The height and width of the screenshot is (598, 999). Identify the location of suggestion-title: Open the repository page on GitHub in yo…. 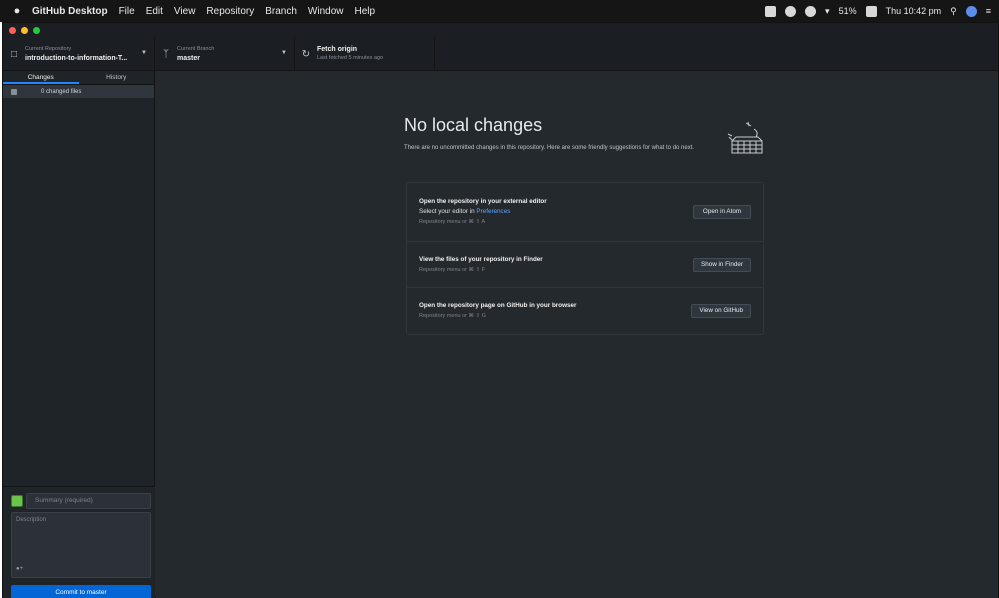
(498, 305).